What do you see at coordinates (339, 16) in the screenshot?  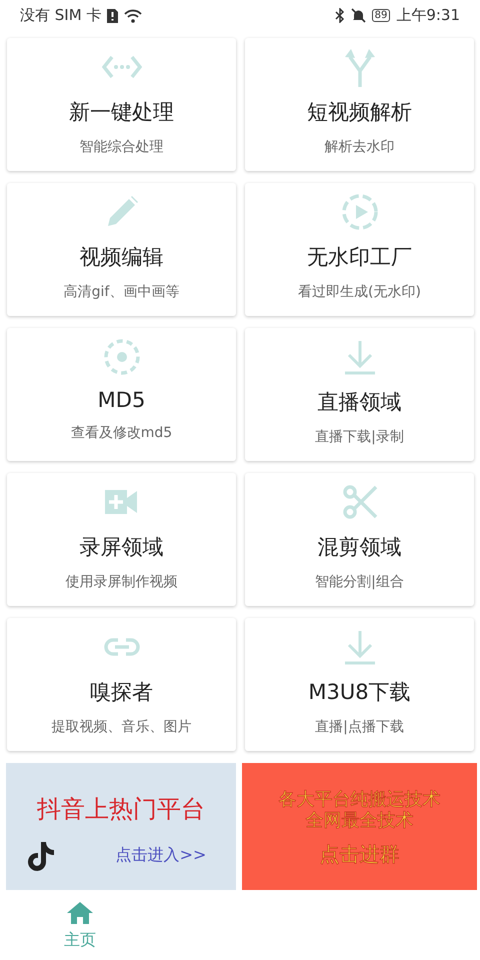 I see `bluetooth-icon` at bounding box center [339, 16].